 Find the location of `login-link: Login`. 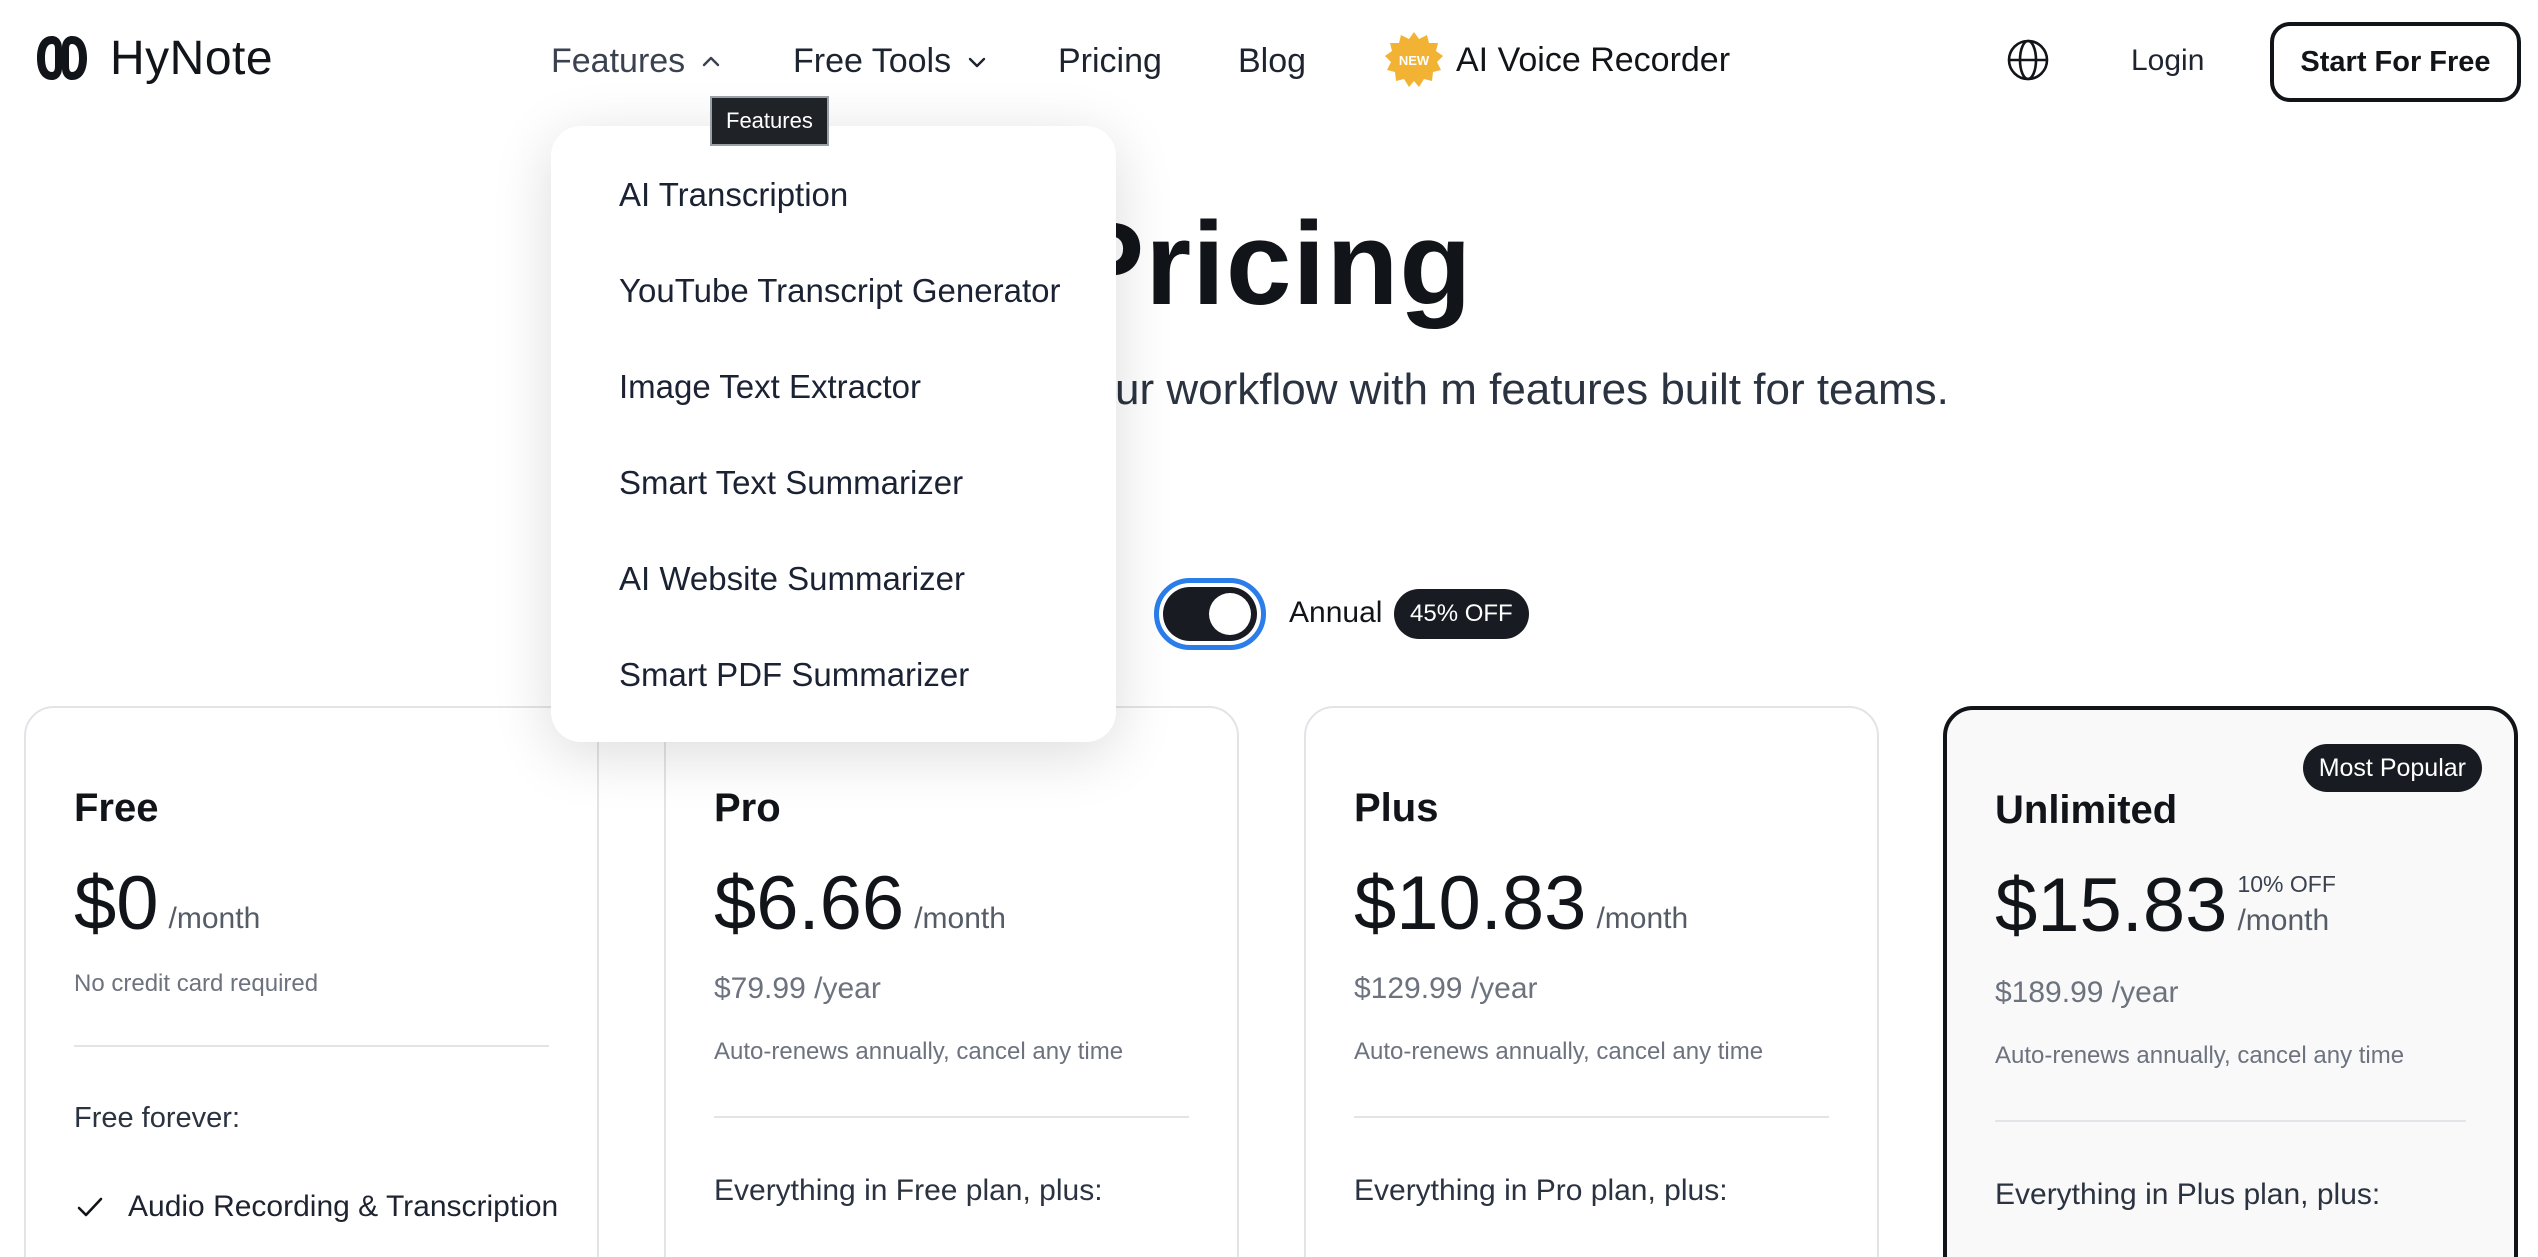

login-link: Login is located at coordinates (2167, 61).